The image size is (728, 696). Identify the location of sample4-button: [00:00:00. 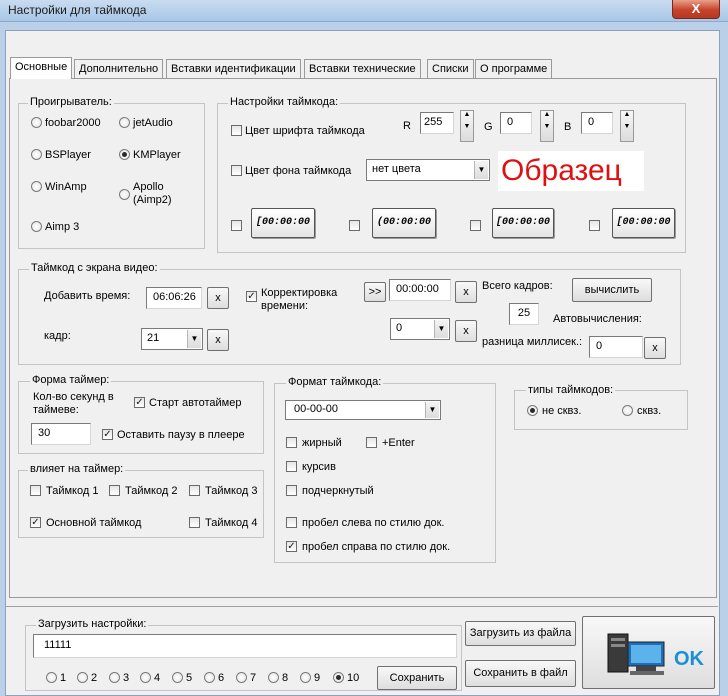
(643, 223).